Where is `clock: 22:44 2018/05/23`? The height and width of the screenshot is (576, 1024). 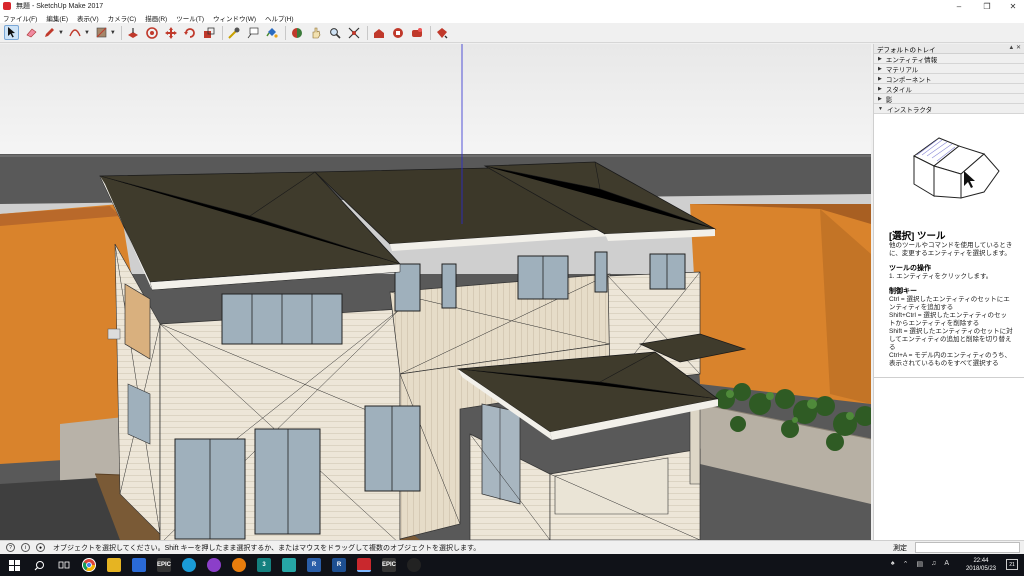 clock: 22:44 2018/05/23 is located at coordinates (981, 565).